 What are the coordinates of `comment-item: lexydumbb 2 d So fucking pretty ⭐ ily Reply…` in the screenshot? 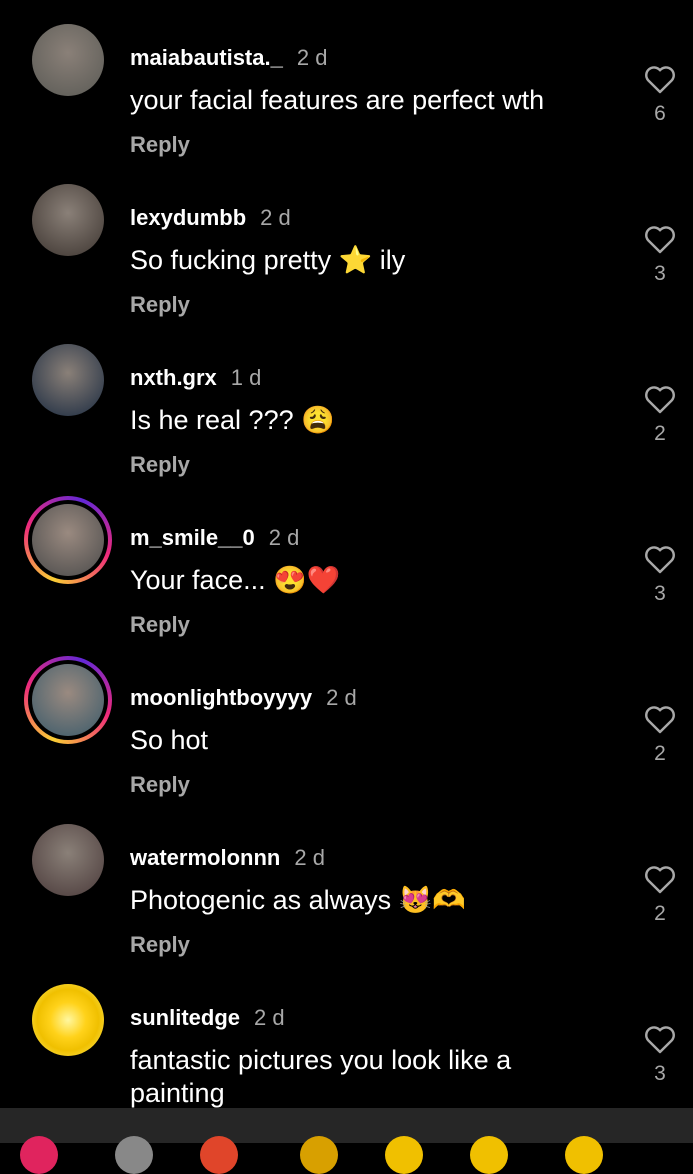 It's located at (346, 252).